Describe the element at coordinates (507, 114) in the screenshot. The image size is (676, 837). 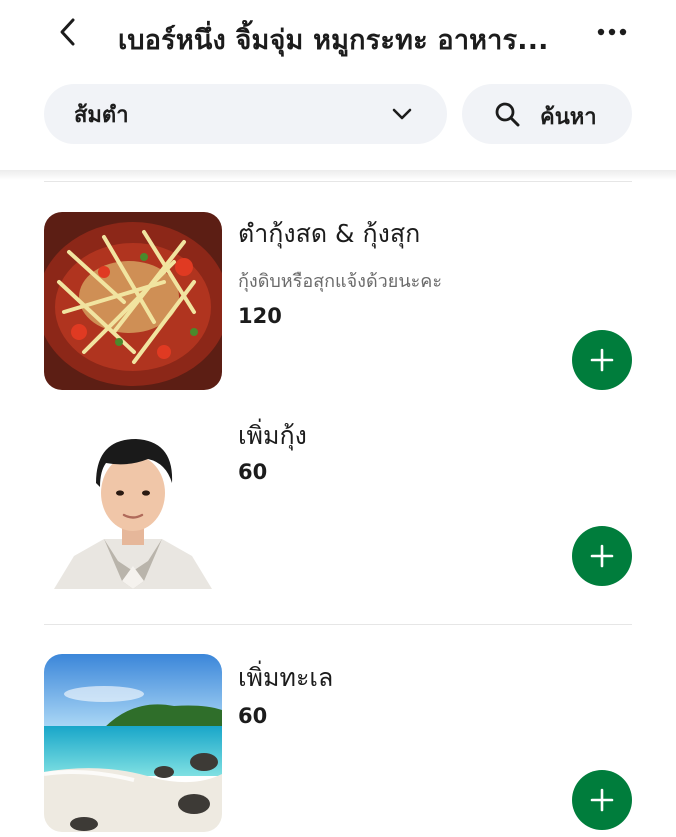
I see `search-icon` at that location.